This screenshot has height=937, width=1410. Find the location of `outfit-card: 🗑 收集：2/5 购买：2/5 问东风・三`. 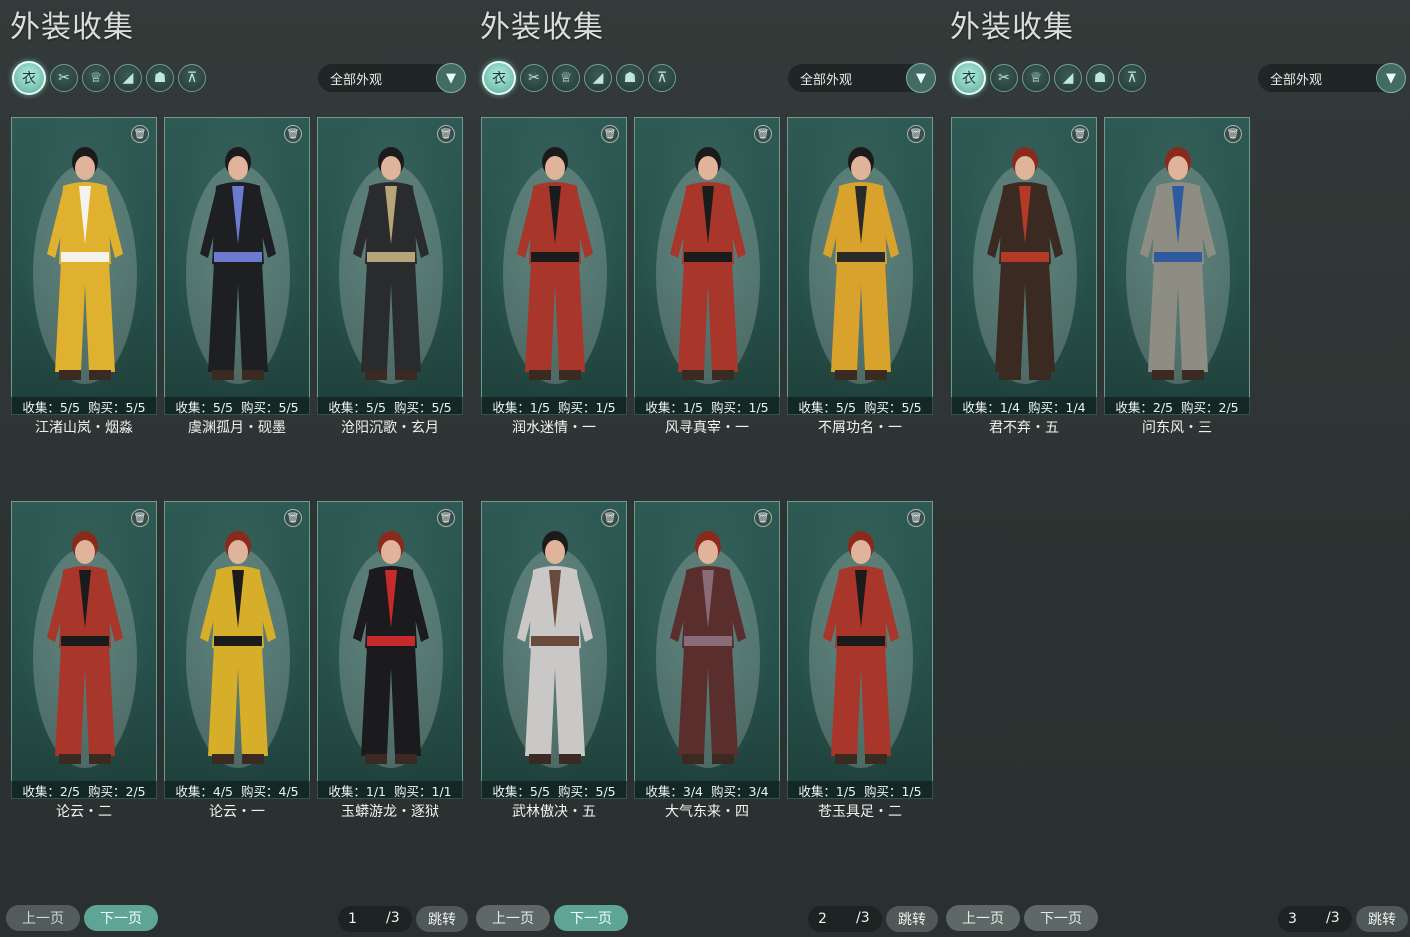

outfit-card: 🗑 收集：2/5 购买：2/5 问东风・三 is located at coordinates (1177, 276).